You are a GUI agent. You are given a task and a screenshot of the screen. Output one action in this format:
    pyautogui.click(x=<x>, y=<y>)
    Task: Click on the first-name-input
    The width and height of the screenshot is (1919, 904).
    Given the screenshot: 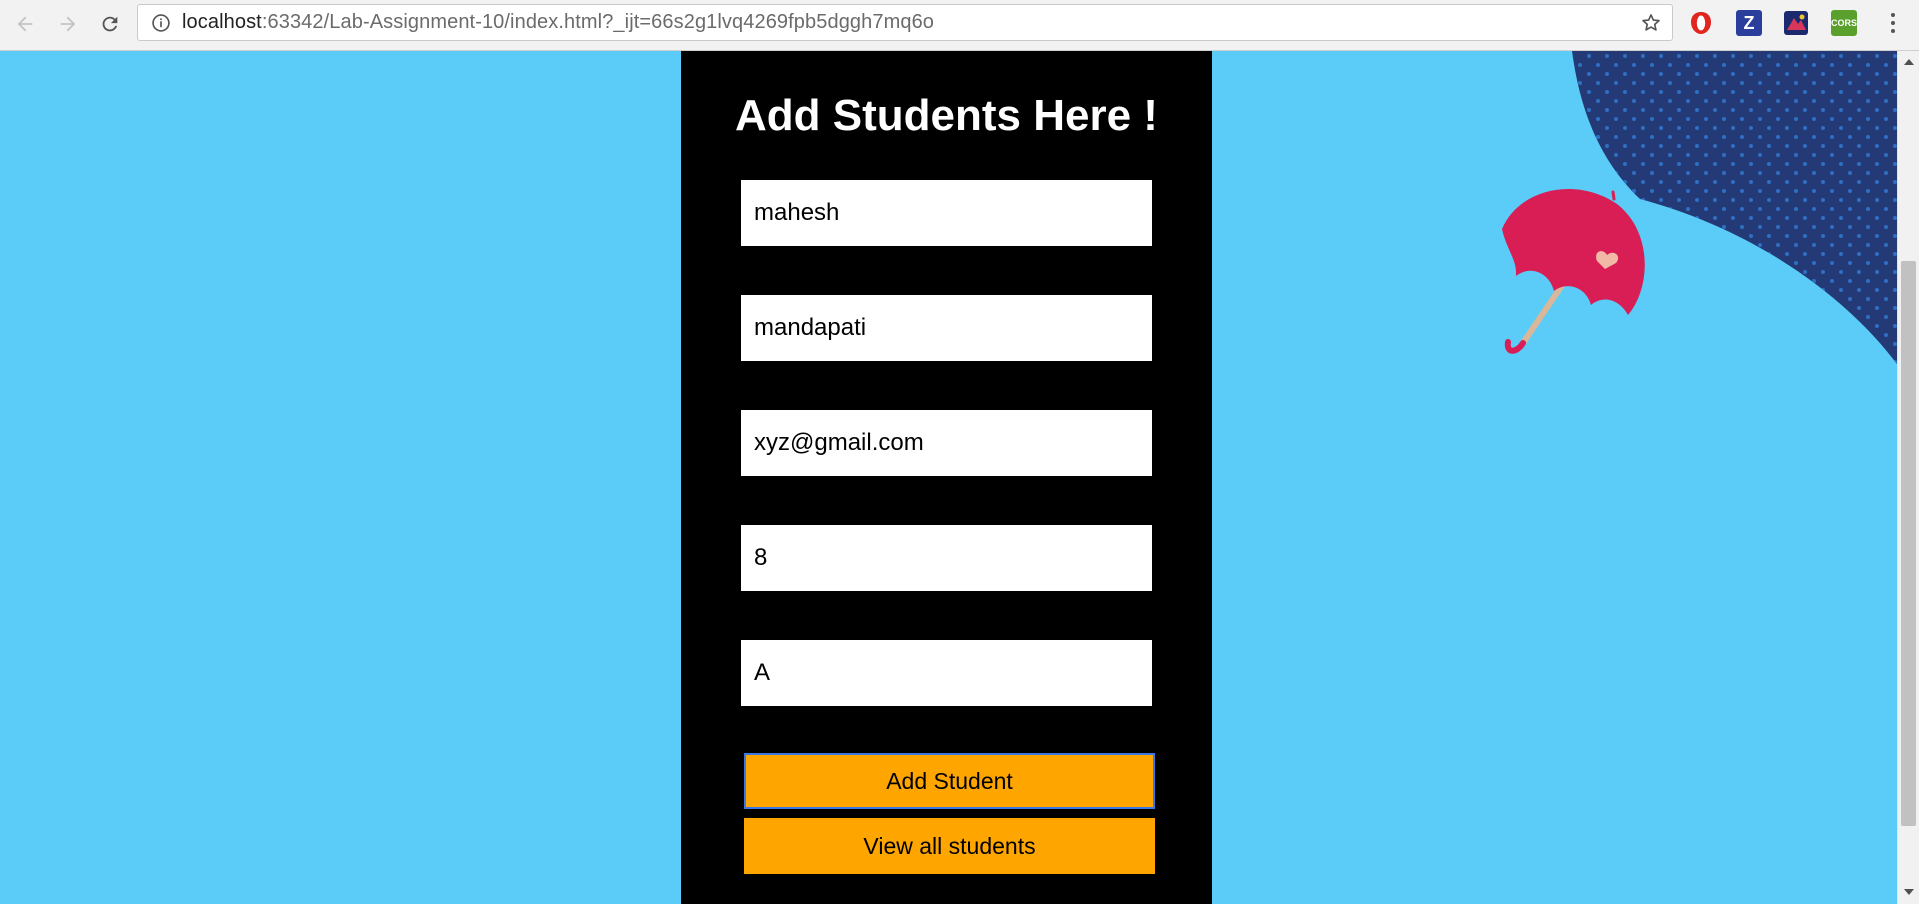 What is the action you would take?
    pyautogui.click(x=946, y=213)
    